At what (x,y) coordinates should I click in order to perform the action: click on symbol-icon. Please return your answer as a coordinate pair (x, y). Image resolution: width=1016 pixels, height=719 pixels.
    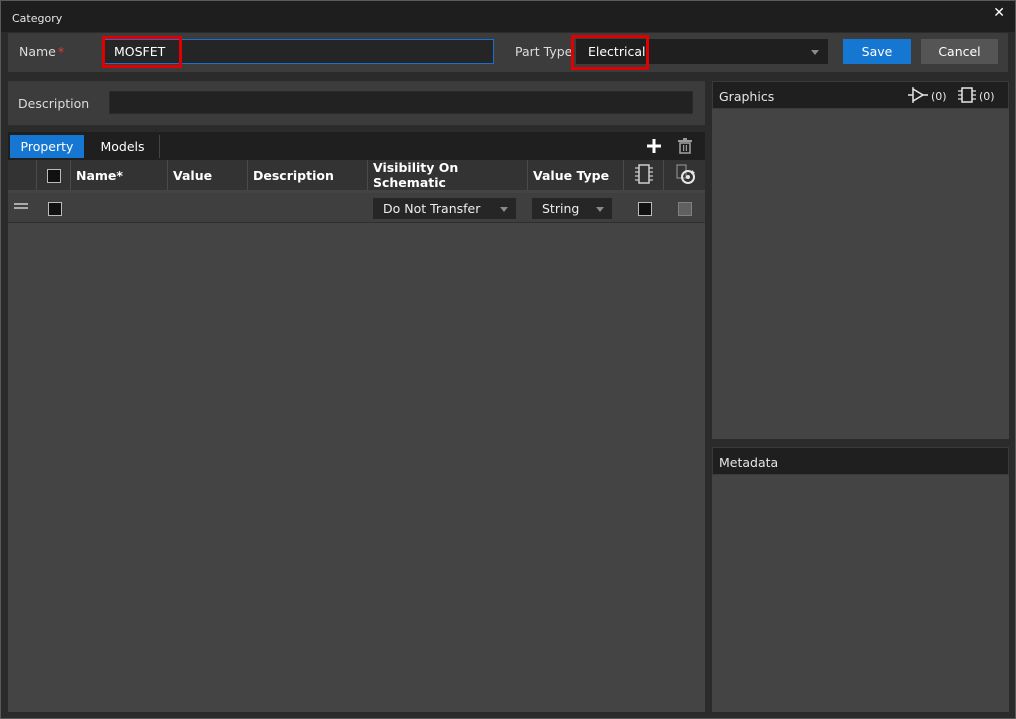
    Looking at the image, I should click on (918, 96).